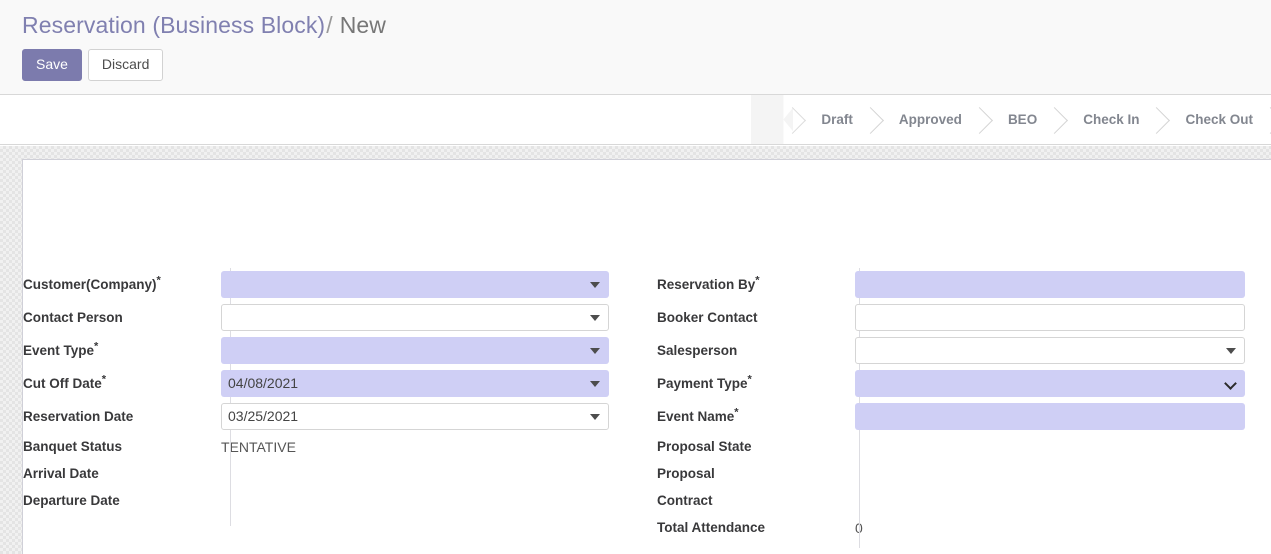 Image resolution: width=1271 pixels, height=554 pixels. I want to click on field-row-payment-type: Payment Type*, so click(964, 383).